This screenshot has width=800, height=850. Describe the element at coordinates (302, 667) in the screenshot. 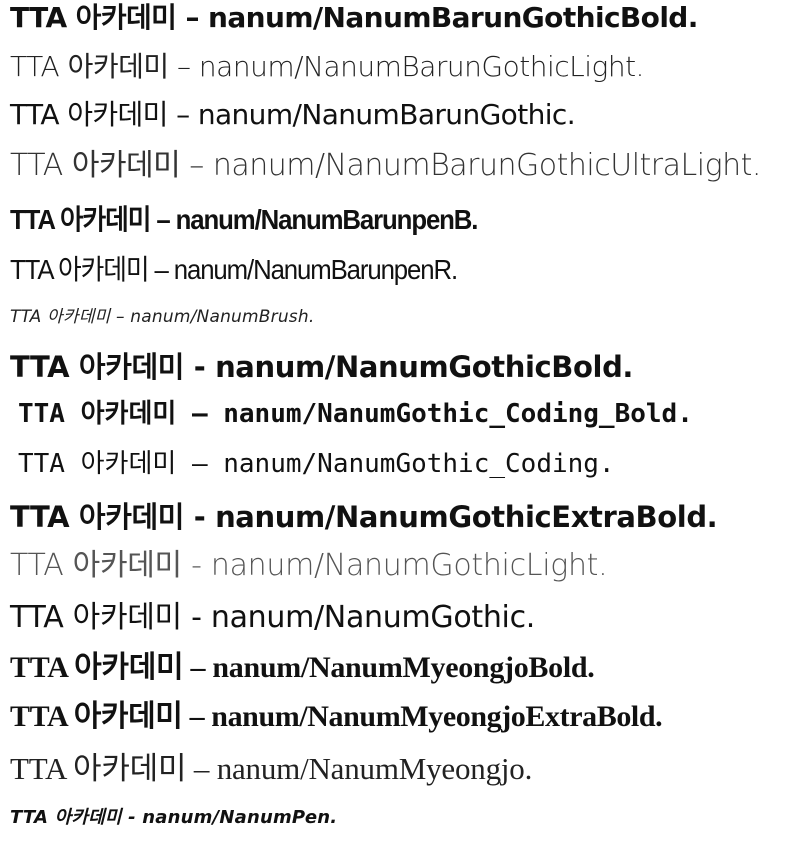

I see `font-sample-nanum-myeongjo-bold: TTA 아카데미 – nanum/NanumMyeongjoBold.` at that location.